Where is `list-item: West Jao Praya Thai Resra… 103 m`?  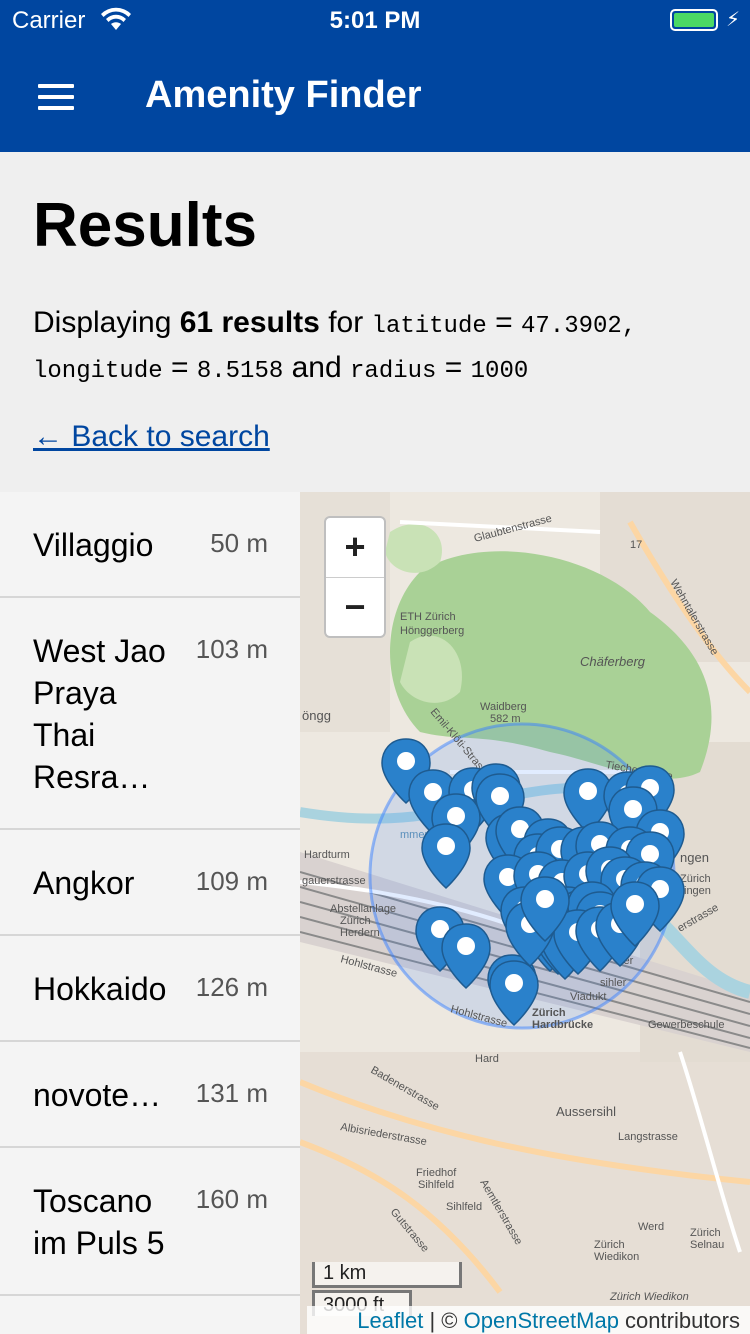 list-item: West Jao Praya Thai Resra… 103 m is located at coordinates (150, 714).